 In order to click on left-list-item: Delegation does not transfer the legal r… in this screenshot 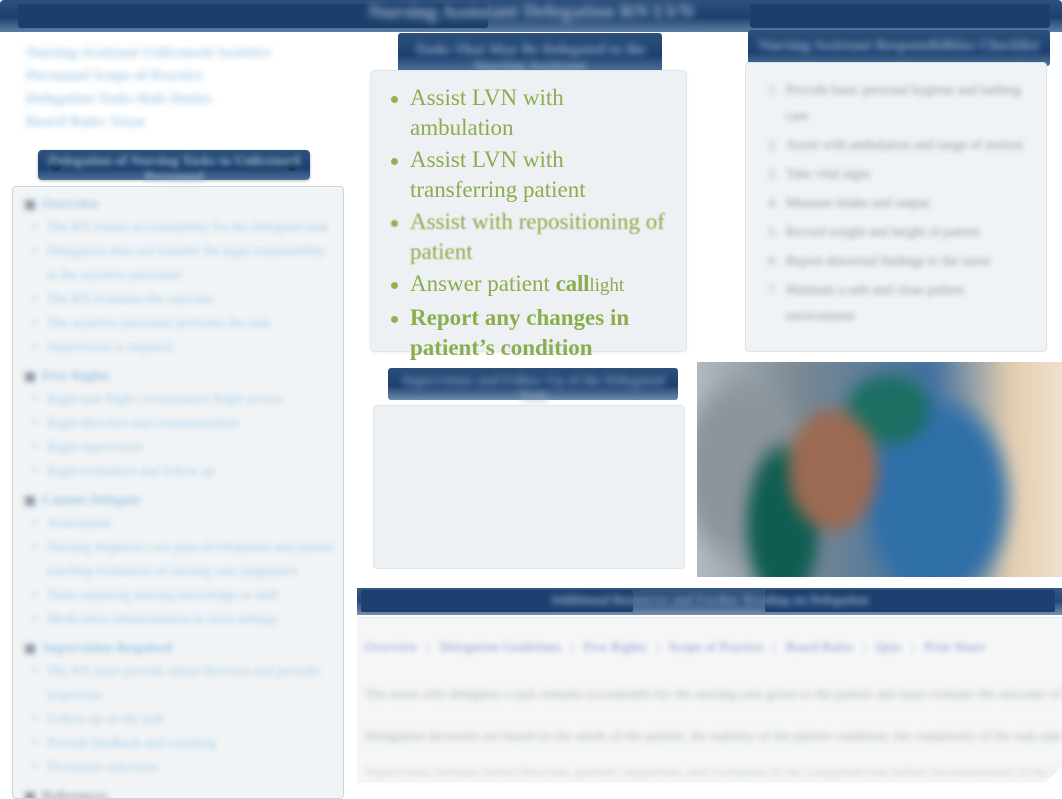, I will do `click(183, 263)`.